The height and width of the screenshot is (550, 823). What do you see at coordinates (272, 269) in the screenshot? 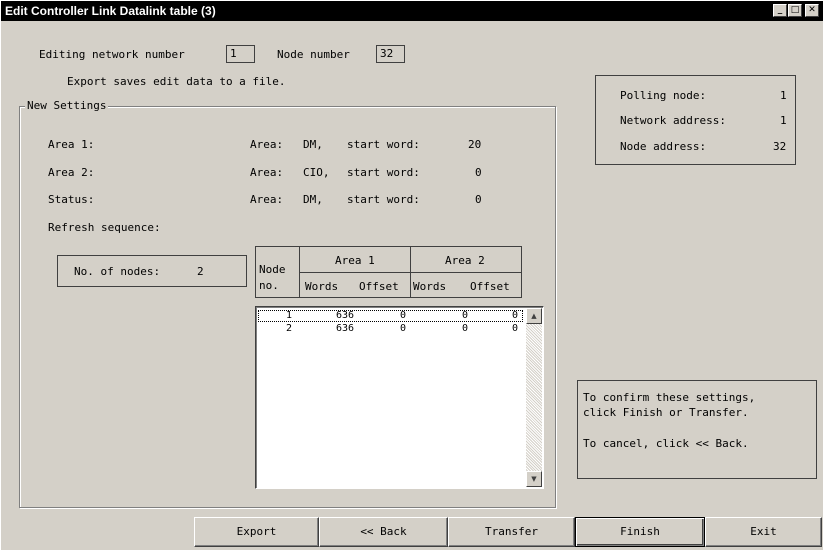
I see `node-header-line1: Node` at bounding box center [272, 269].